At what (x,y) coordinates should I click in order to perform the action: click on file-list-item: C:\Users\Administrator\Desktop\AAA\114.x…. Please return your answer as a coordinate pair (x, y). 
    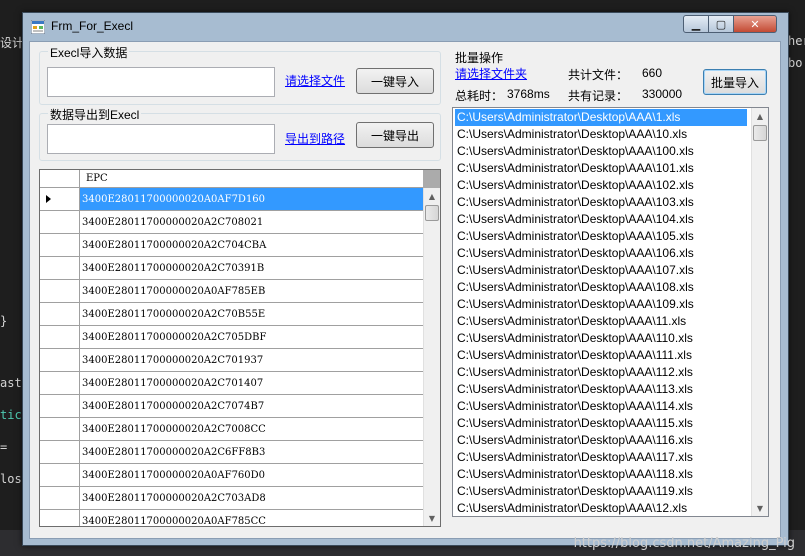
    Looking at the image, I should click on (601, 406).